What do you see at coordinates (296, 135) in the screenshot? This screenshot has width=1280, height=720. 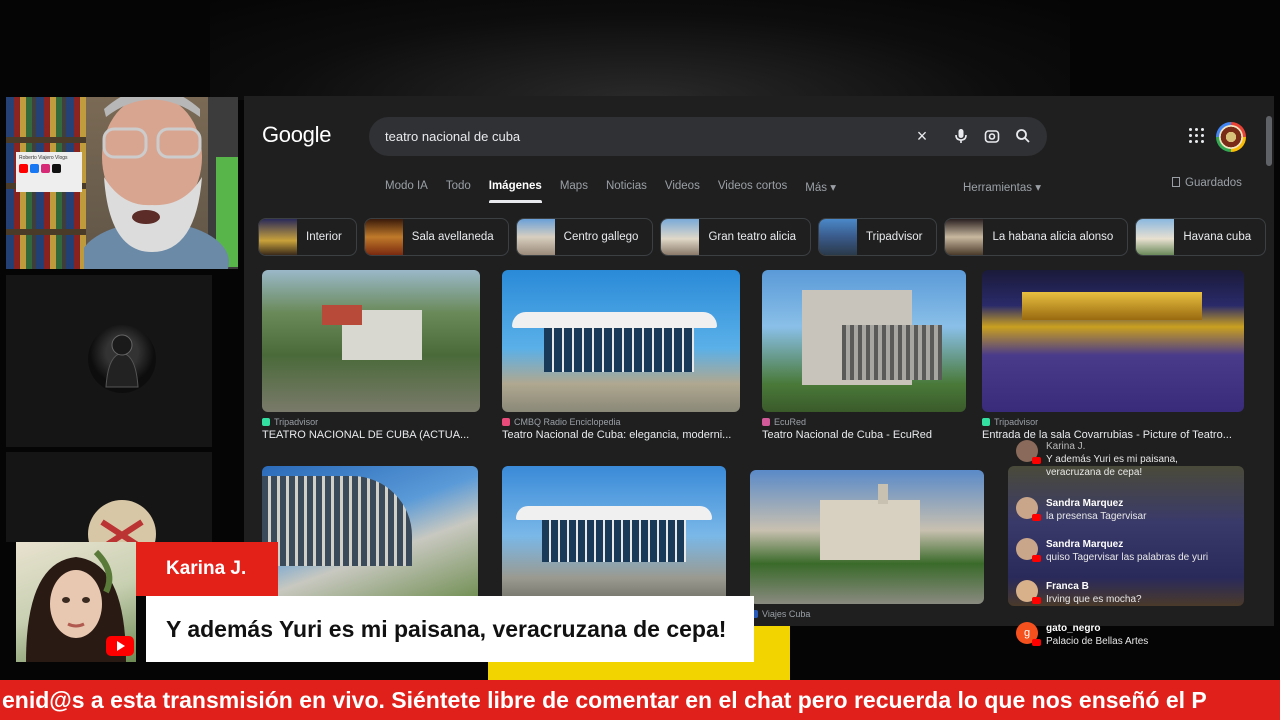 I see `google-logo: Google` at bounding box center [296, 135].